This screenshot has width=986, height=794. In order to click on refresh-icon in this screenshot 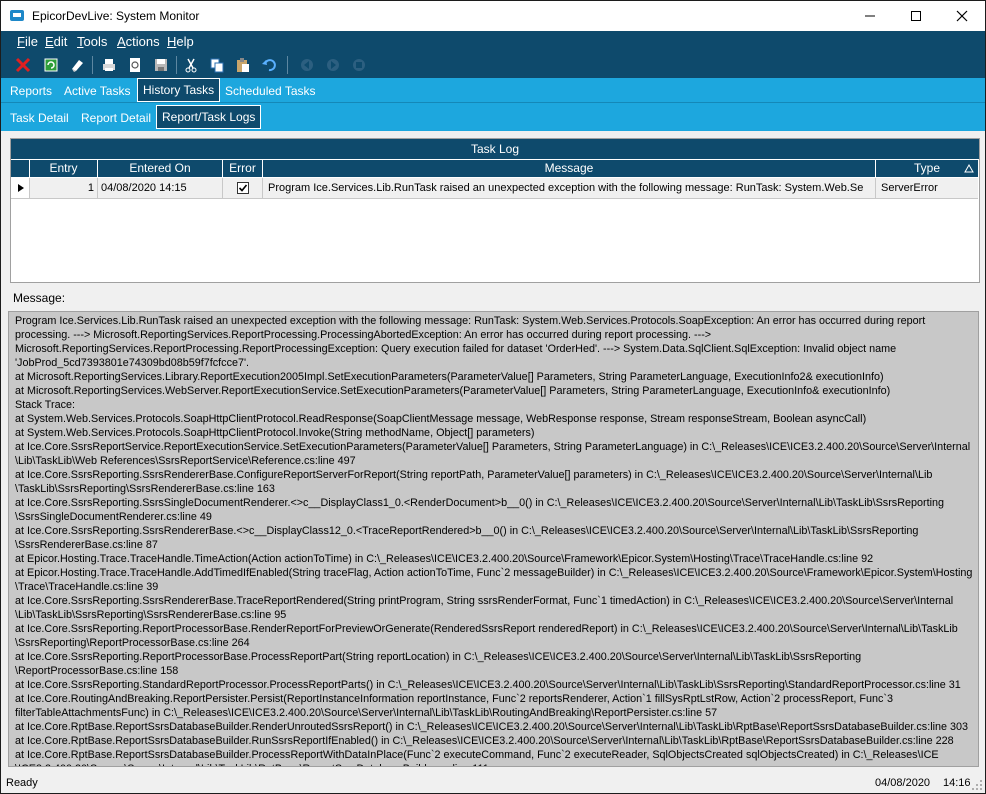, I will do `click(51, 65)`.